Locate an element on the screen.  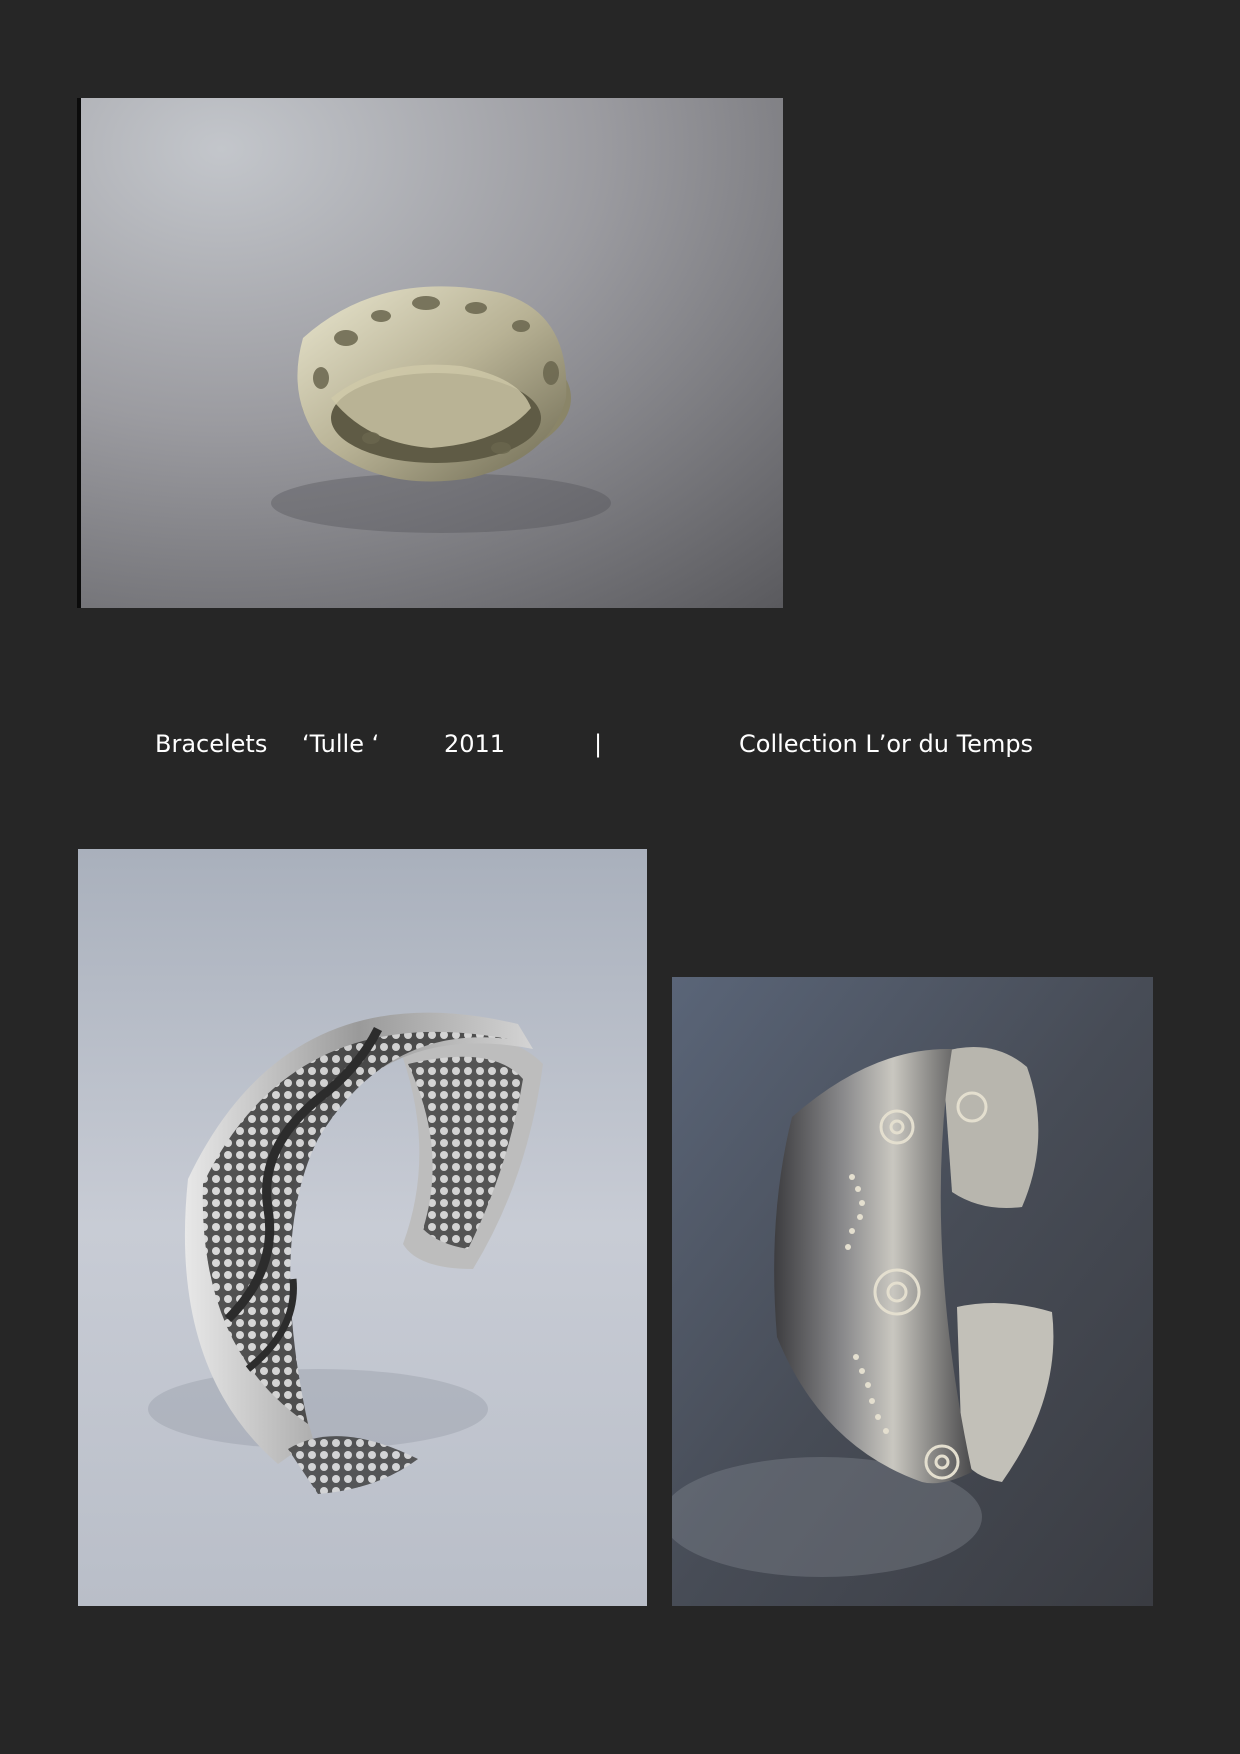
caption-year: 2011 is located at coordinates (475, 744).